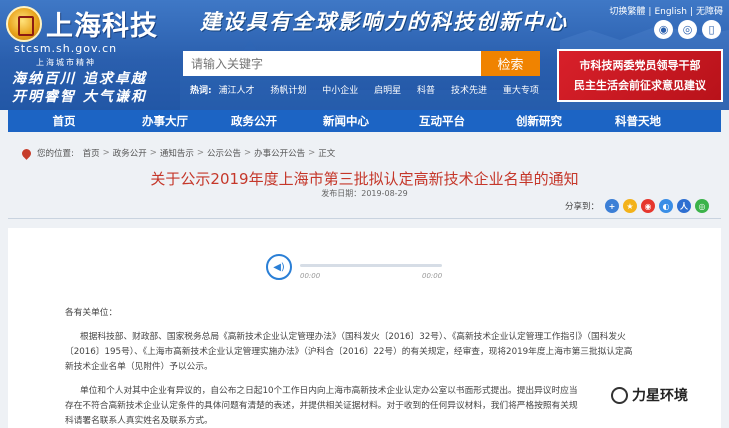 The width and height of the screenshot is (729, 428). Describe the element at coordinates (102, 26) in the screenshot. I see `logo-title: 上海科技` at that location.